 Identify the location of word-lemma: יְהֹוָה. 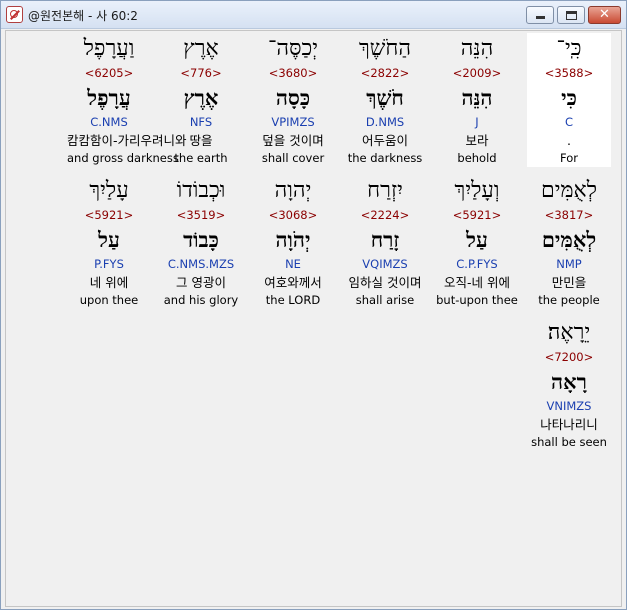
(293, 239).